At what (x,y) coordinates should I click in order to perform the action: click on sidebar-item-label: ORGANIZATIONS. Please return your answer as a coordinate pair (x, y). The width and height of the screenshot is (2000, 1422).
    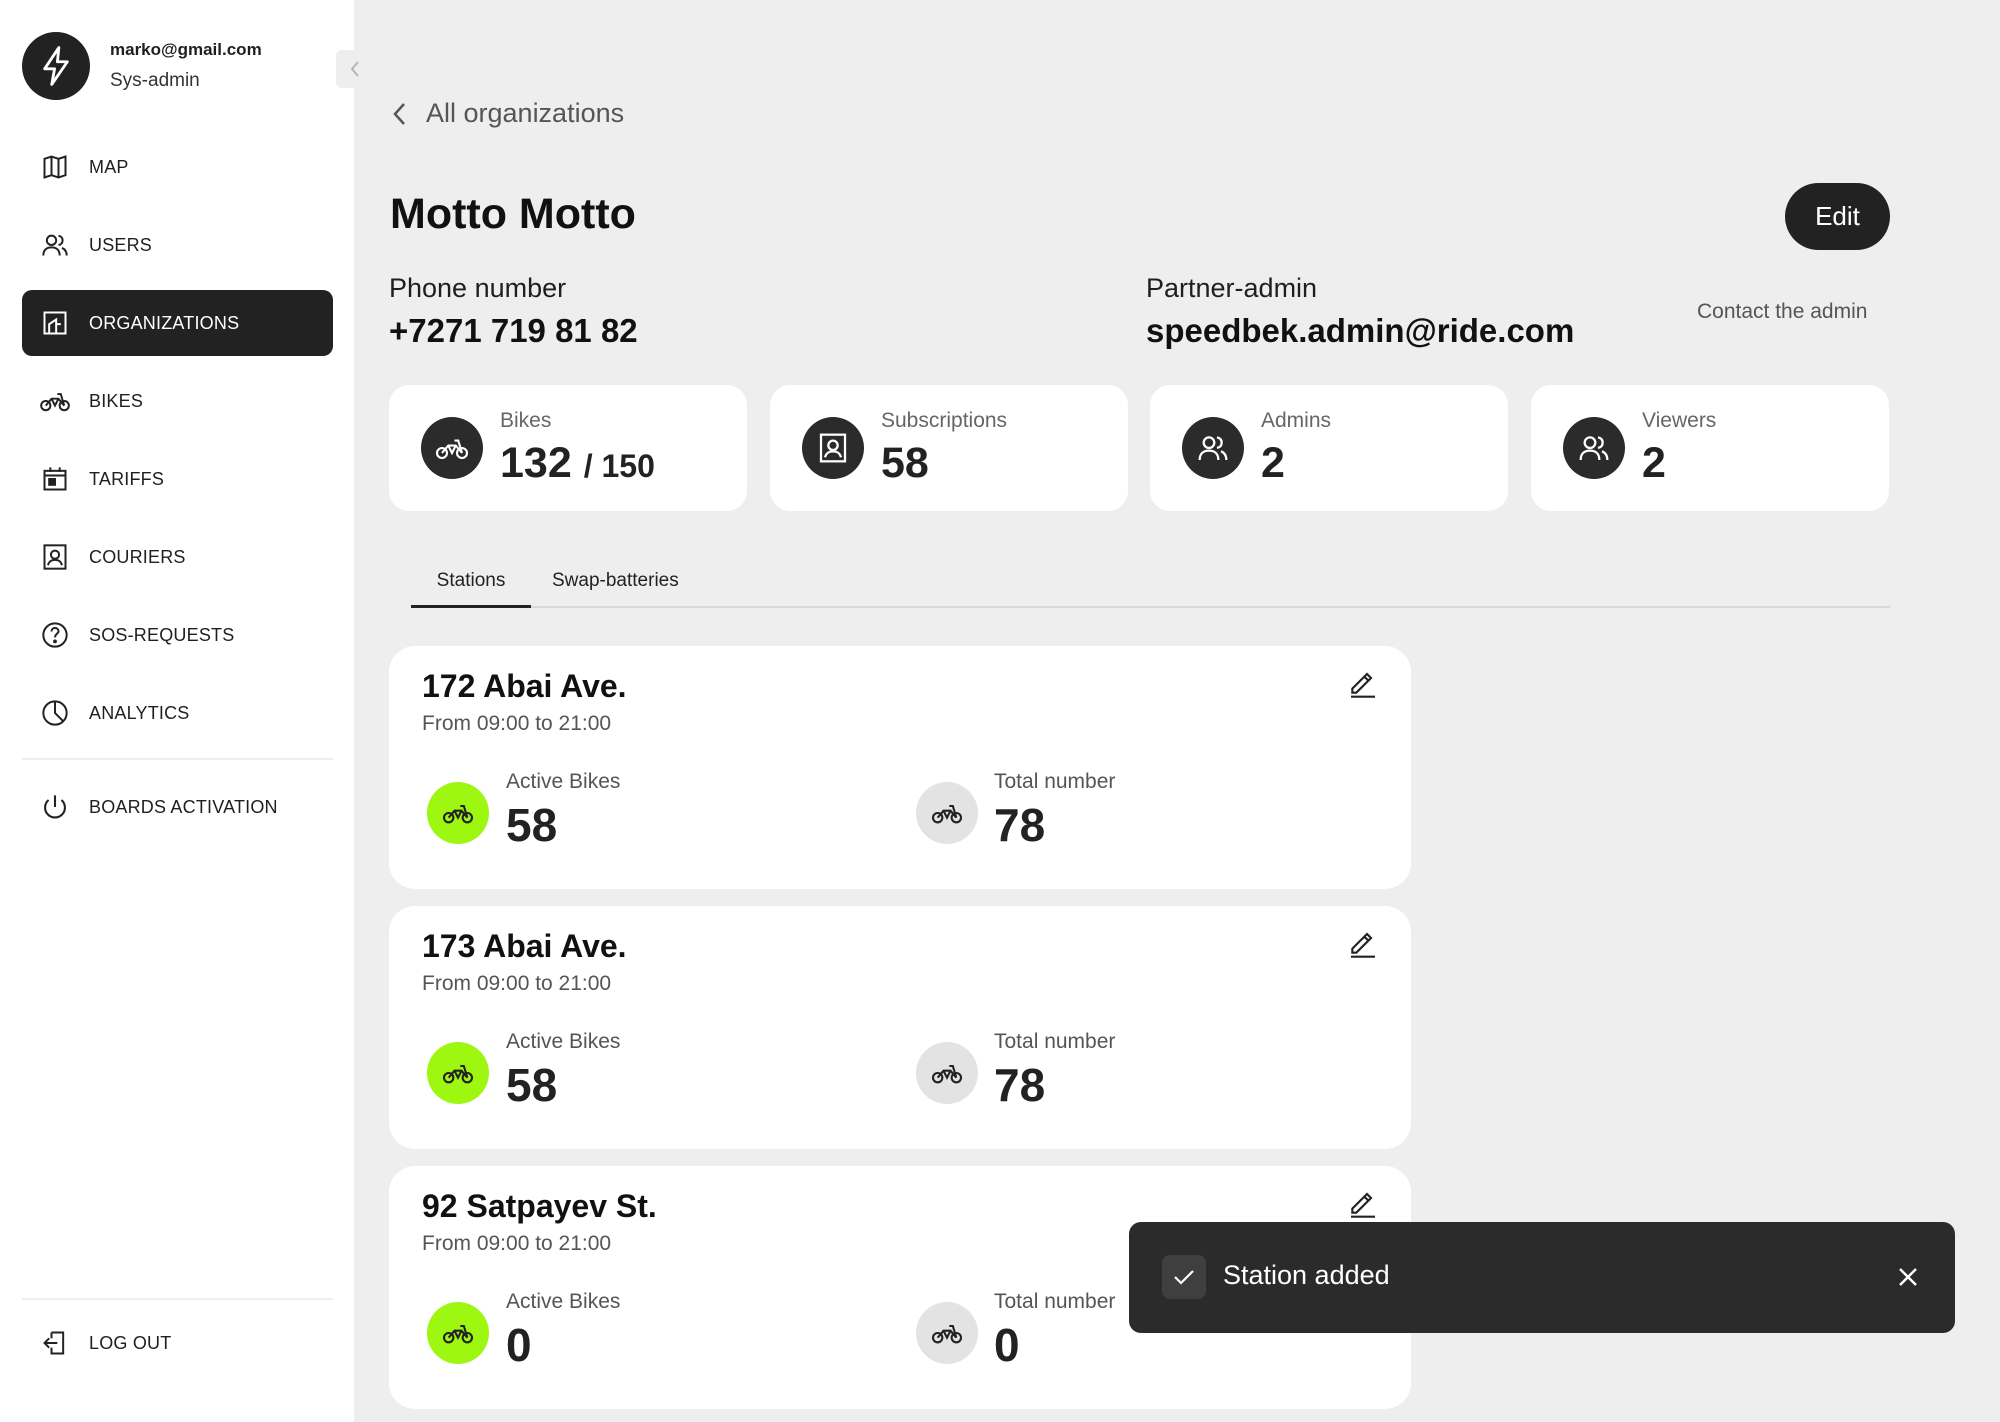
    Looking at the image, I should click on (164, 322).